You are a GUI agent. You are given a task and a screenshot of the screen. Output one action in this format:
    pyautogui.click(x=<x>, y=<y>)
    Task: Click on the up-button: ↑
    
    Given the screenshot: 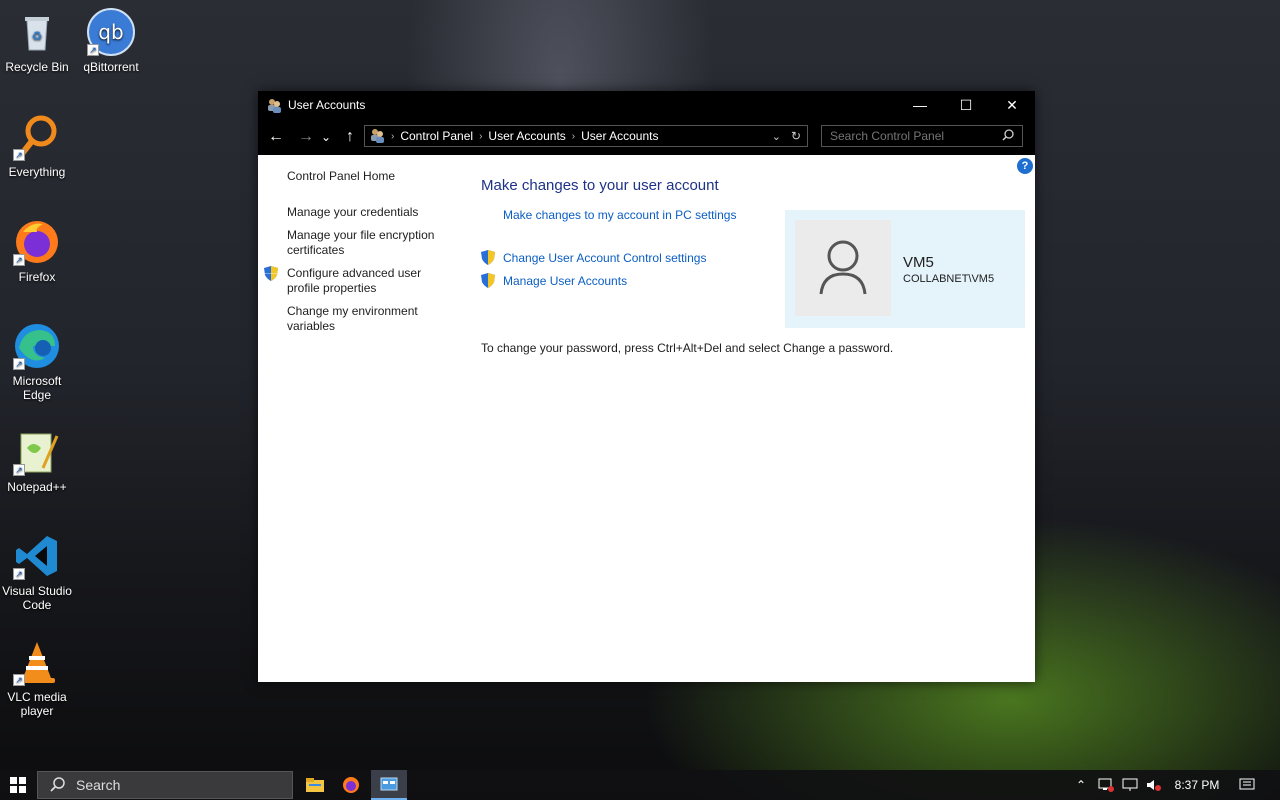 What is the action you would take?
    pyautogui.click(x=350, y=137)
    